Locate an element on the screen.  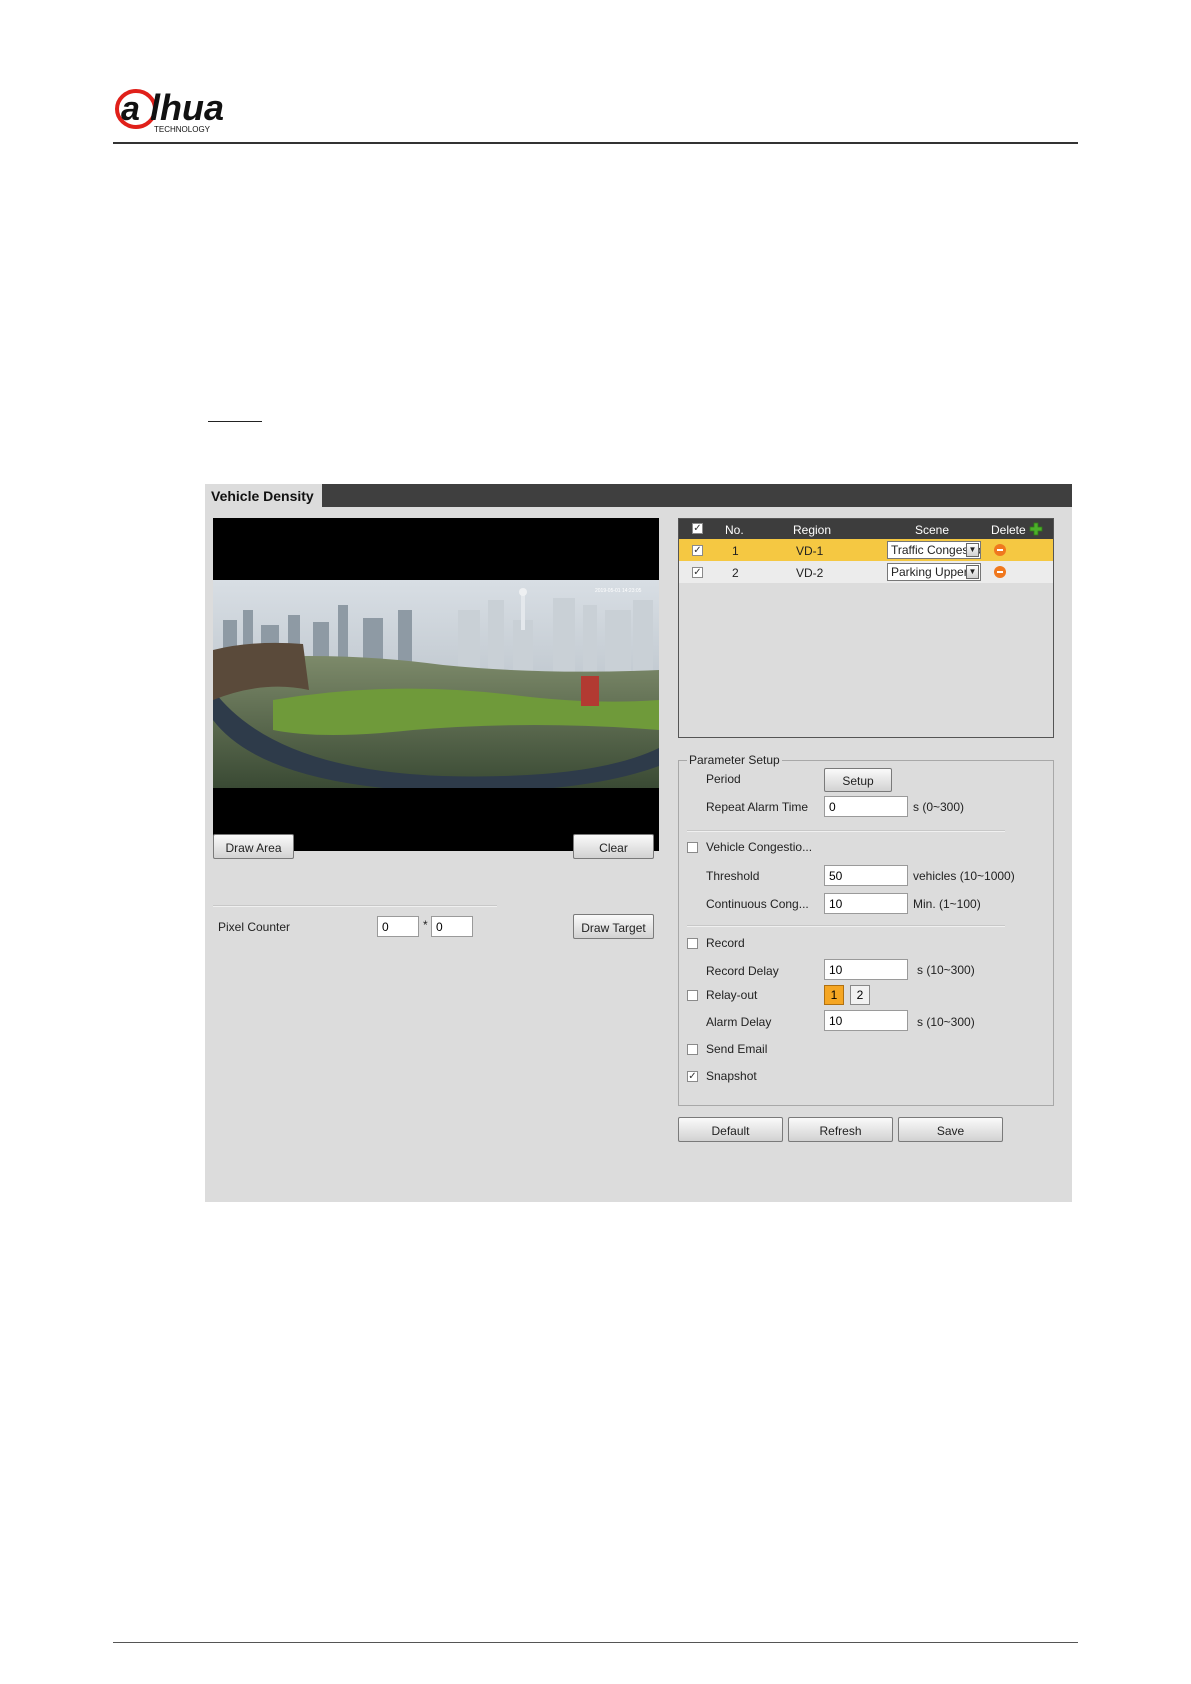
pixel-counter-label: Pixel Counter is located at coordinates (254, 927).